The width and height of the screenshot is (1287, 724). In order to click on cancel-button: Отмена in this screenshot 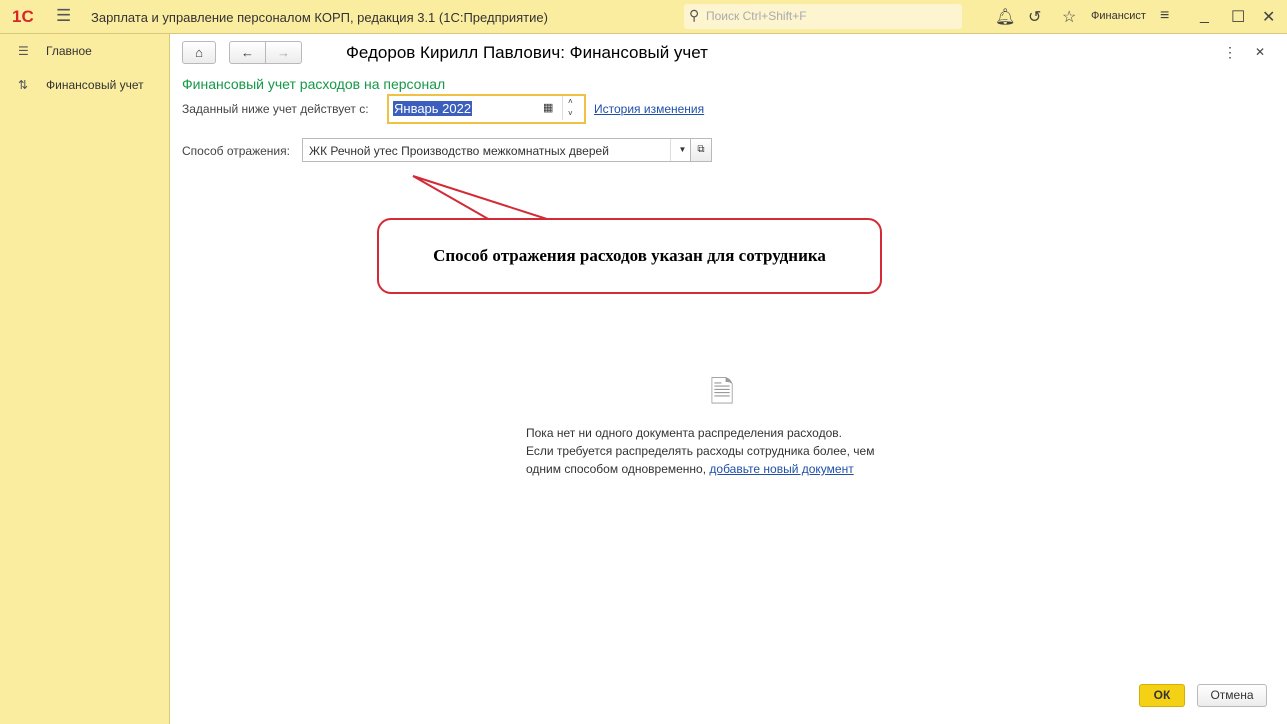, I will do `click(1232, 695)`.